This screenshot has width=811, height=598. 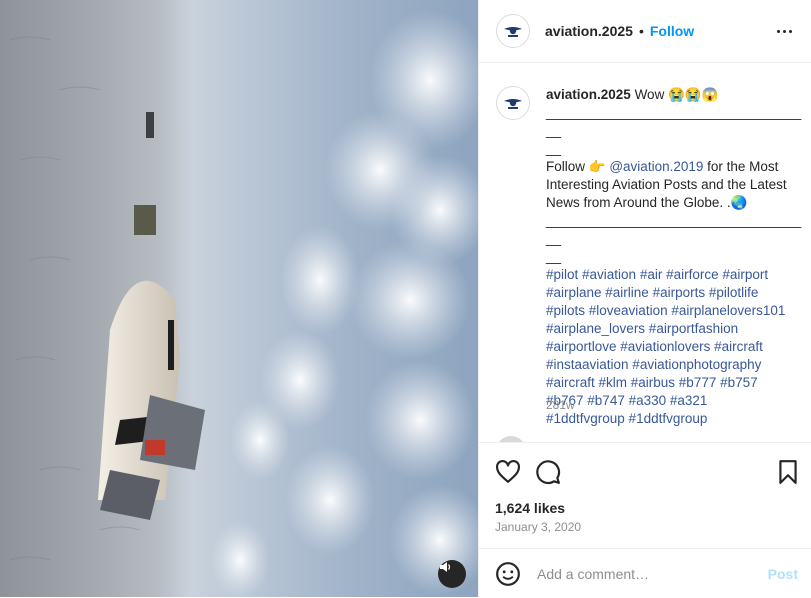 What do you see at coordinates (674, 275) in the screenshot?
I see `hashtag-line: #pilot #aviation #air #airforce #airport` at bounding box center [674, 275].